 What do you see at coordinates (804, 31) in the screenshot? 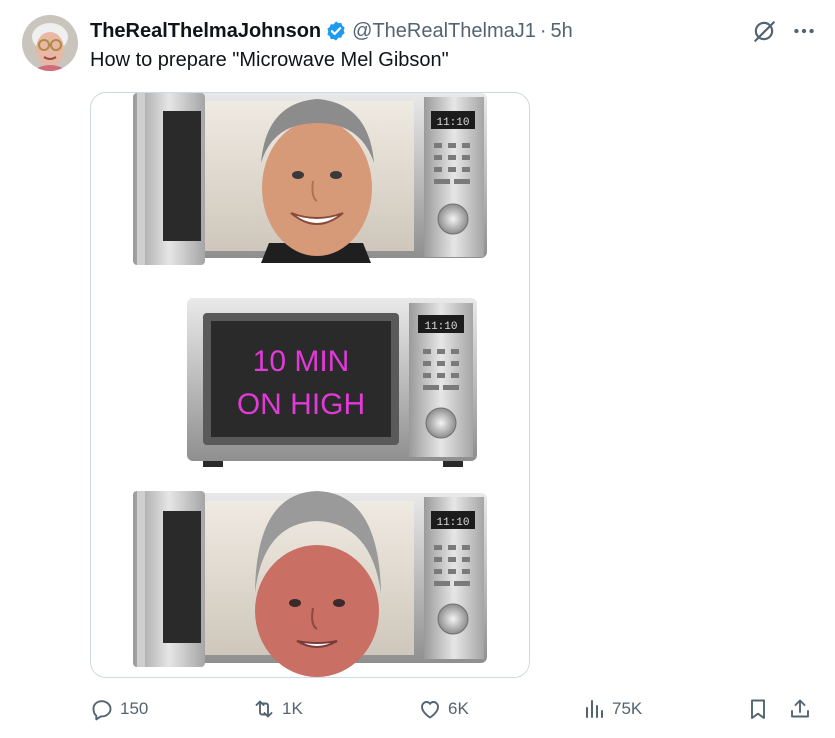
I see `more-icon` at bounding box center [804, 31].